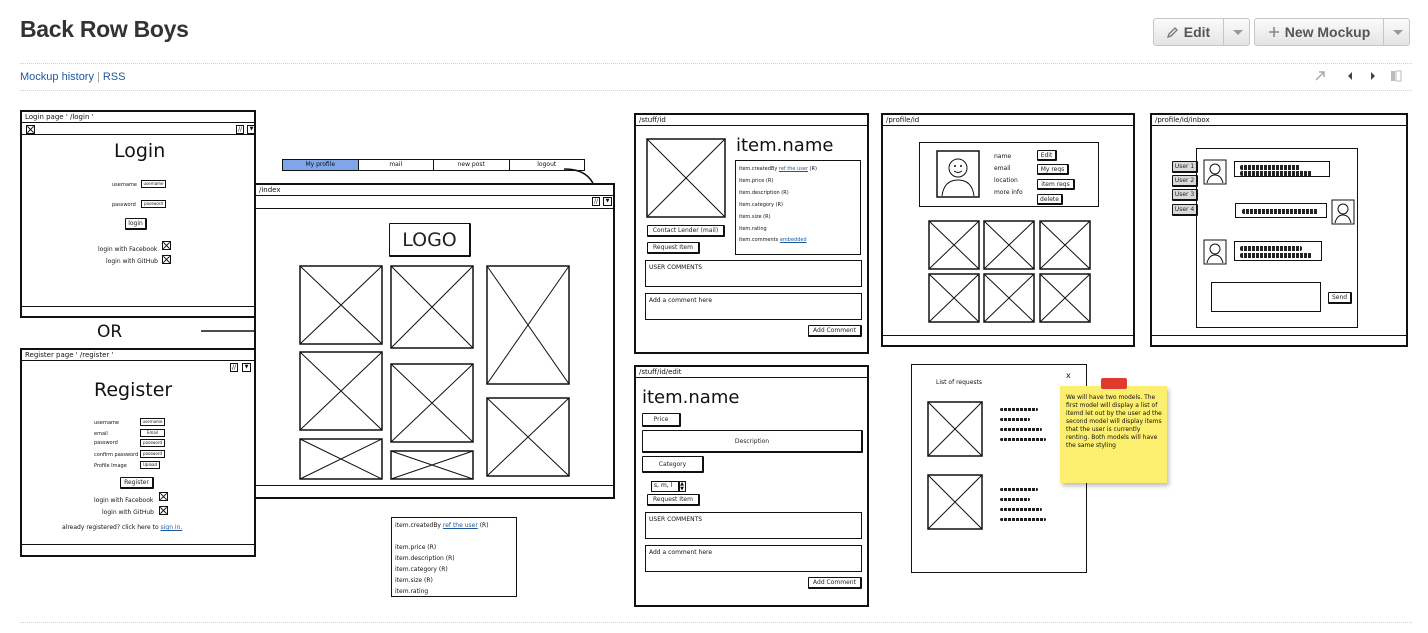  Describe the element at coordinates (773, 240) in the screenshot. I see `comments-line: item.comments embedded` at that location.